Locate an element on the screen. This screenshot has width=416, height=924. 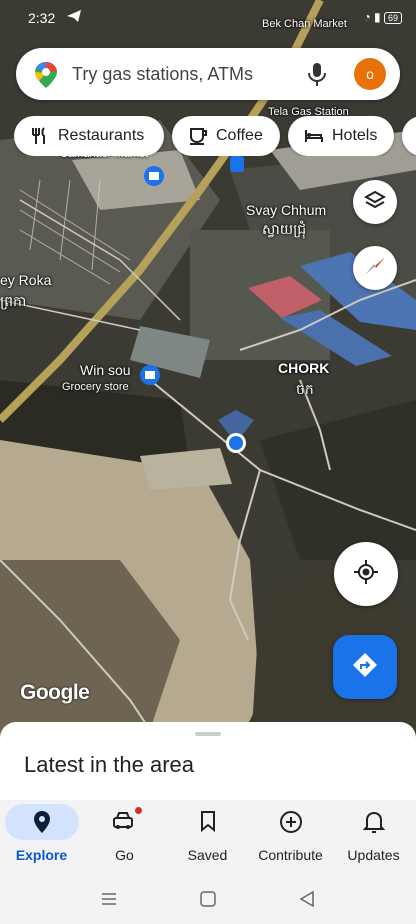
chip-coffee: Coffee is located at coordinates (226, 136).